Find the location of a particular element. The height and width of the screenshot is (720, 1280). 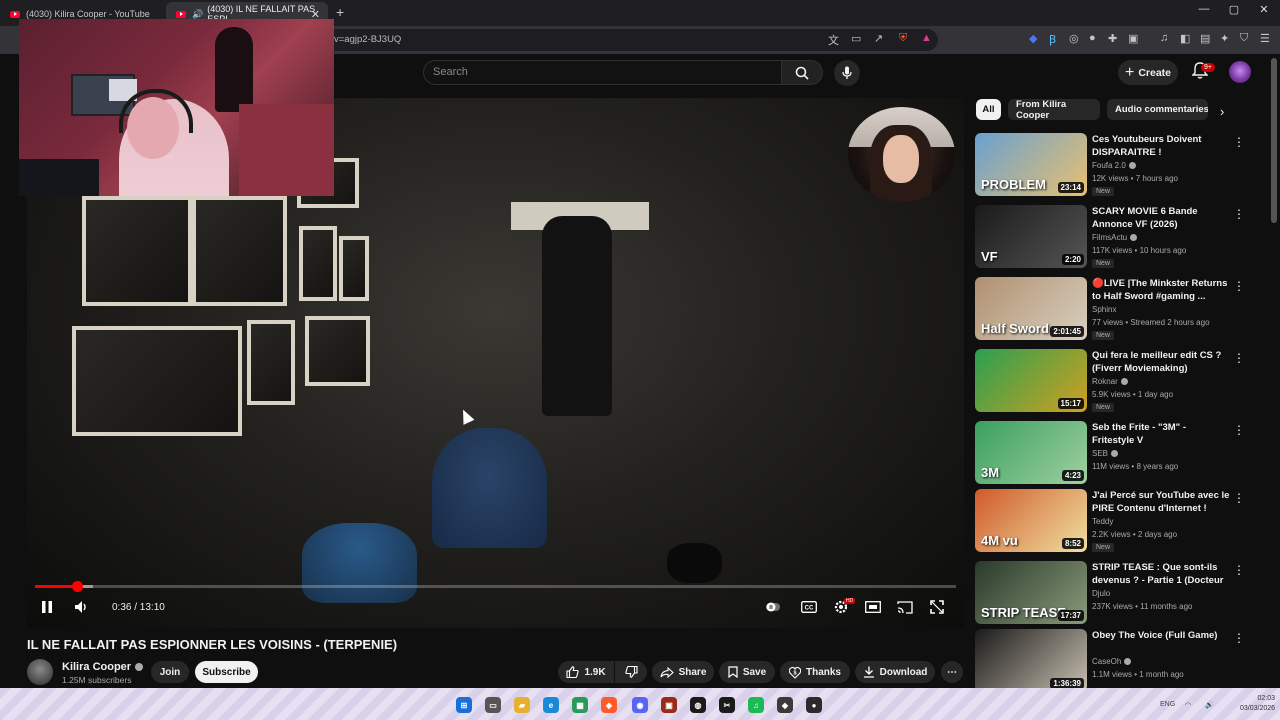

volume-button is located at coordinates (82, 607).